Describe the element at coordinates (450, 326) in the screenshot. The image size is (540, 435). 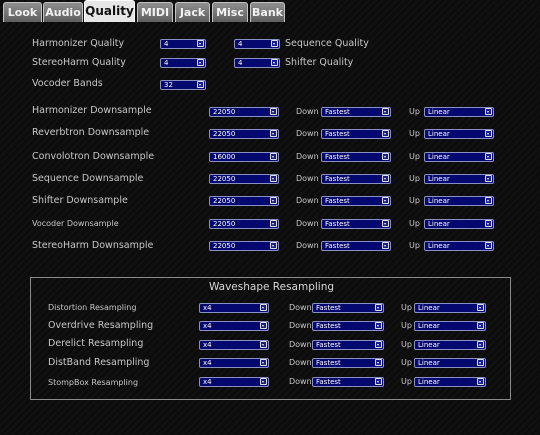
I see `overdrive-up-select: Linear` at that location.